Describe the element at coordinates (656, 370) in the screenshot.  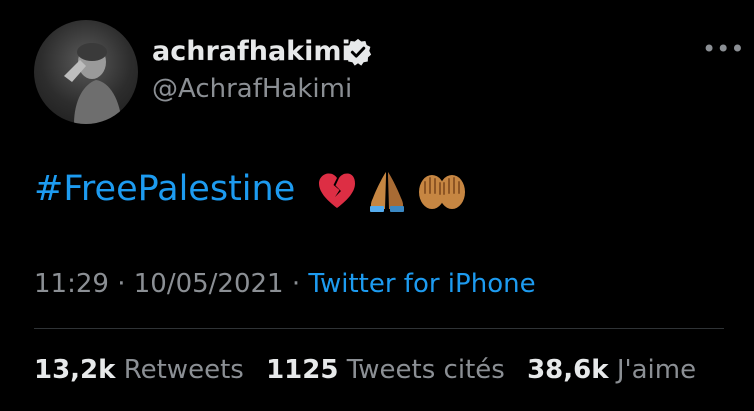
I see `likes-label: J'aime` at that location.